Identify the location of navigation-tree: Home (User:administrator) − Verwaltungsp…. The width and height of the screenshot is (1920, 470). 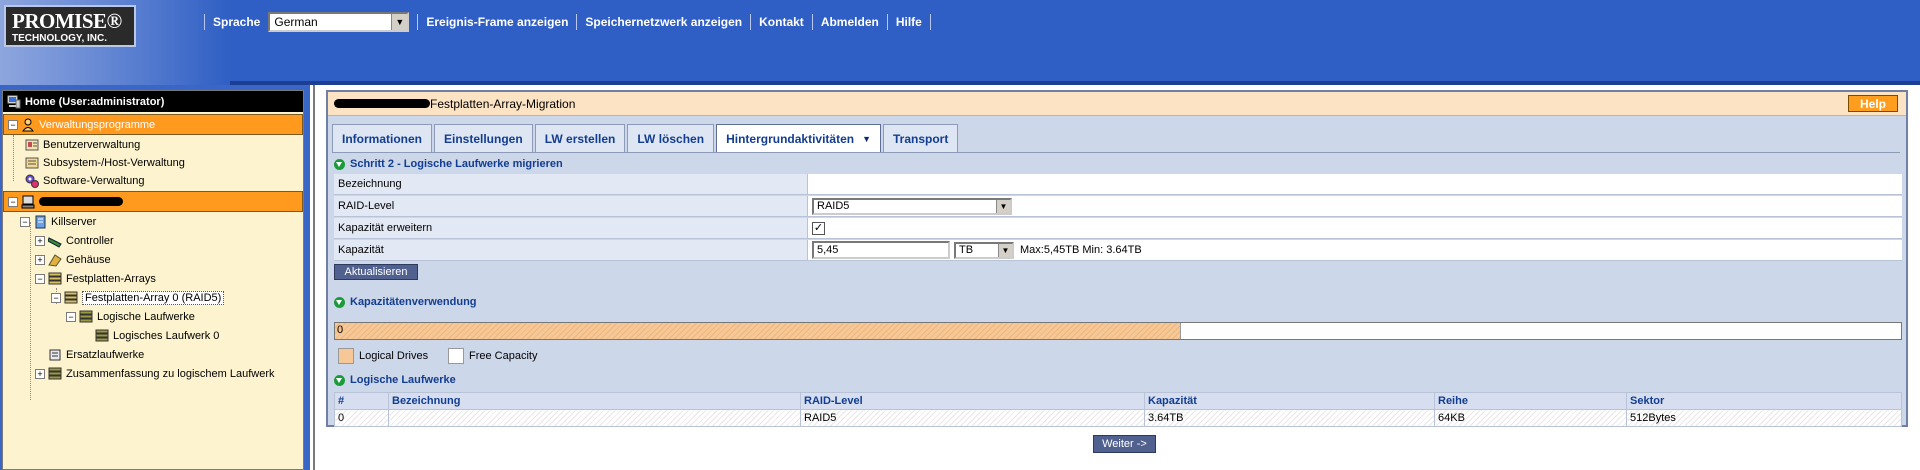
(153, 280).